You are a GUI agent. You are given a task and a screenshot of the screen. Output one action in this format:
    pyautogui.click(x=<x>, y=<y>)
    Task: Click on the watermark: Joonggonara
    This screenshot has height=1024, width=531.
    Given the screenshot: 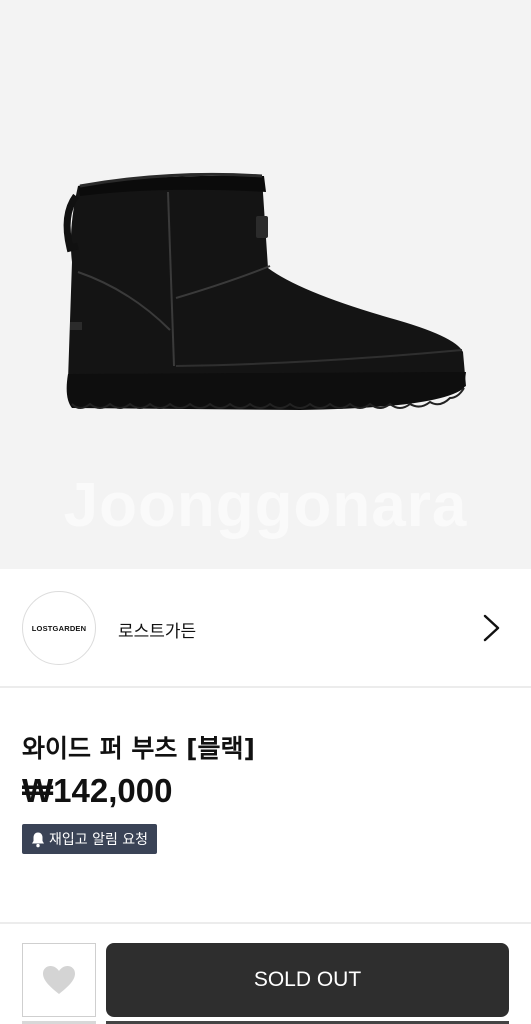 What is the action you would take?
    pyautogui.click(x=265, y=505)
    